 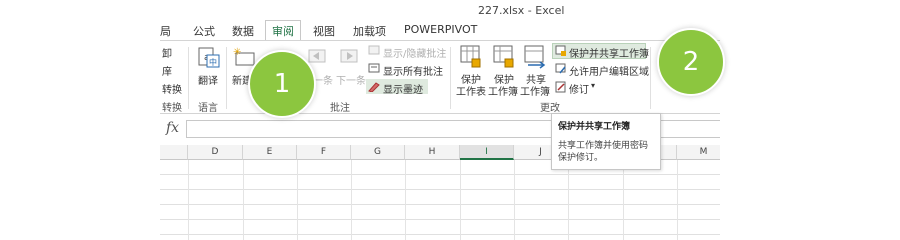 What do you see at coordinates (165, 31) in the screenshot?
I see `tab-partial: 局` at bounding box center [165, 31].